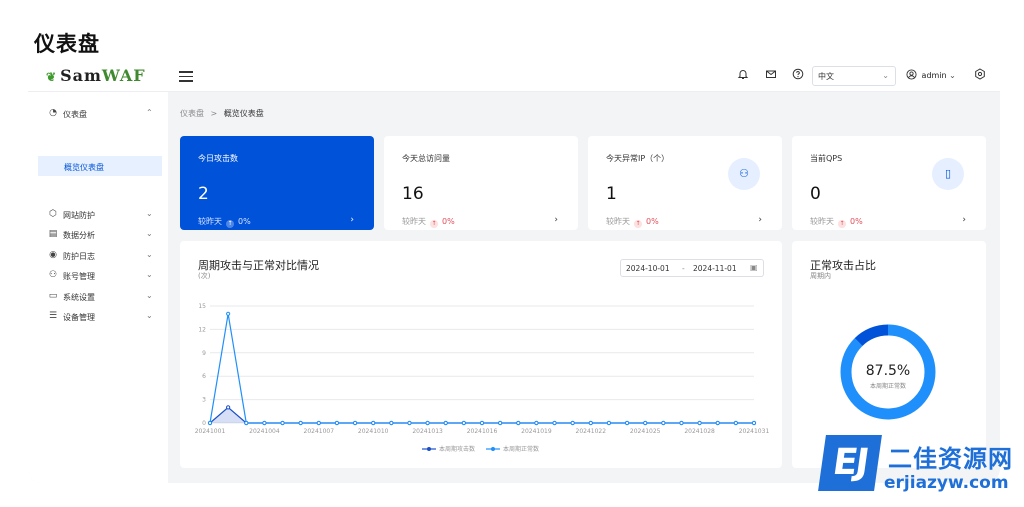 This screenshot has width=1024, height=507. I want to click on language-select: 中文 ⌄, so click(854, 76).